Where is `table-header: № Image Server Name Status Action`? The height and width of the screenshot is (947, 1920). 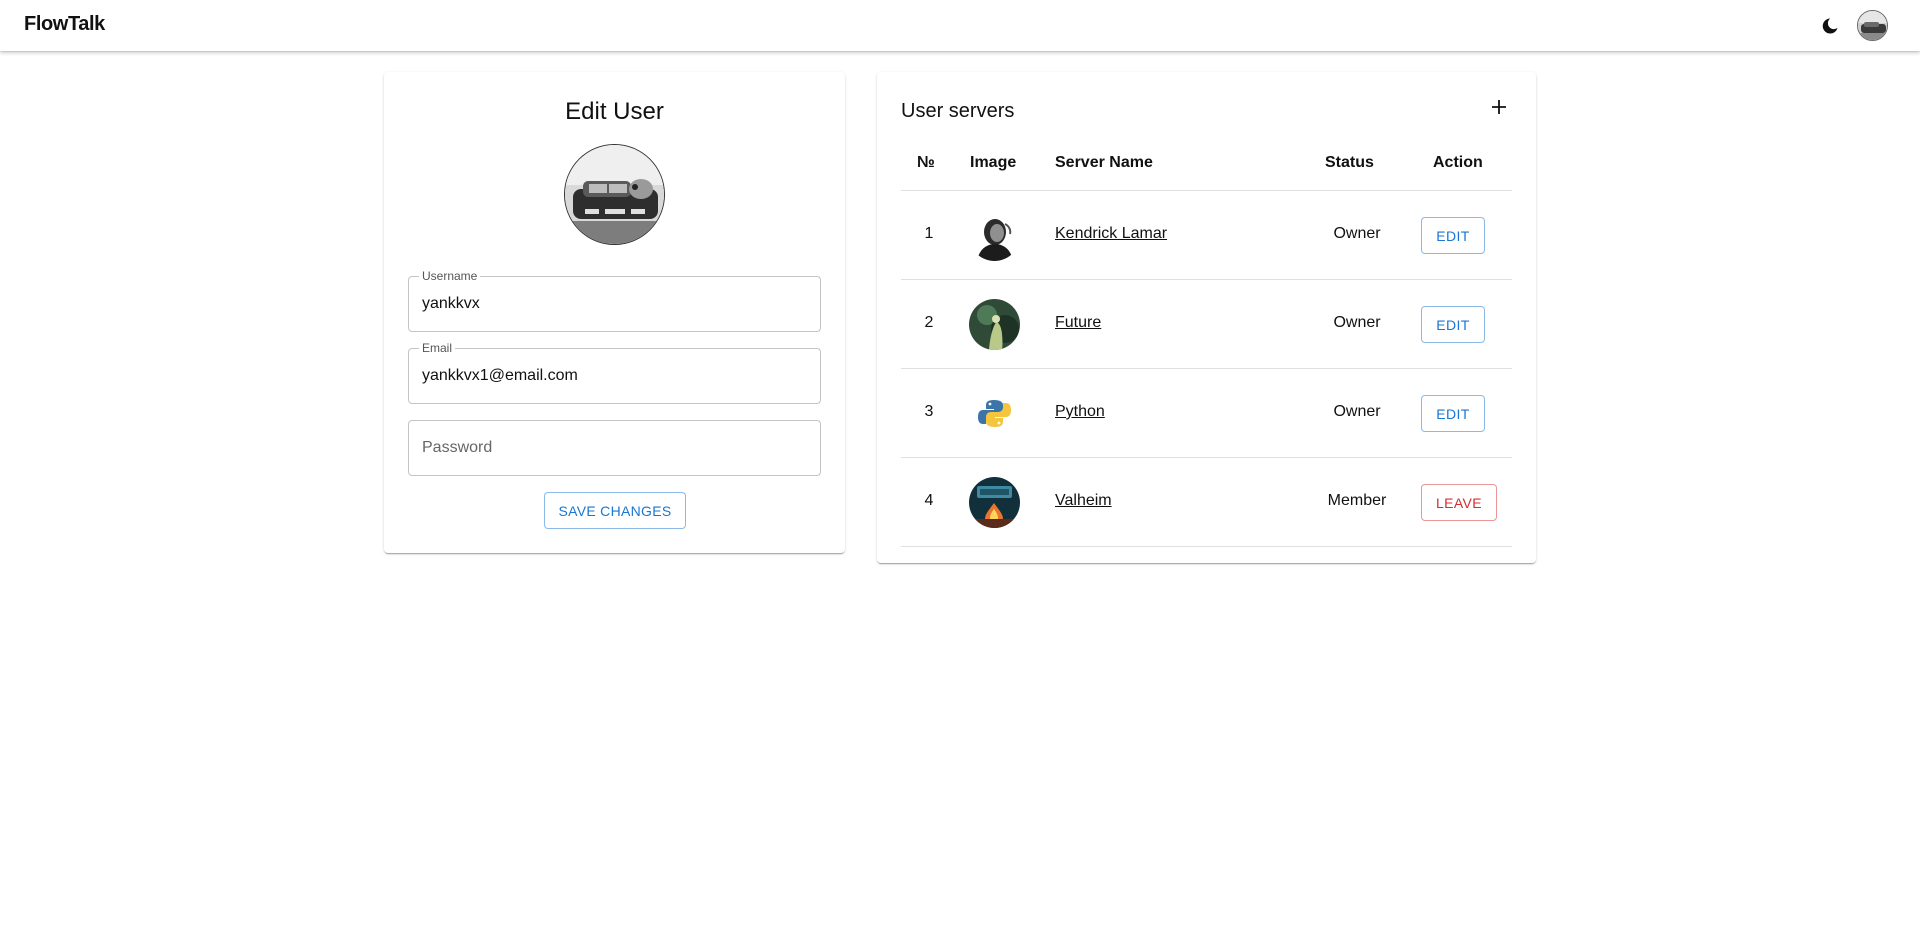
table-header: № Image Server Name Status Action is located at coordinates (1206, 164).